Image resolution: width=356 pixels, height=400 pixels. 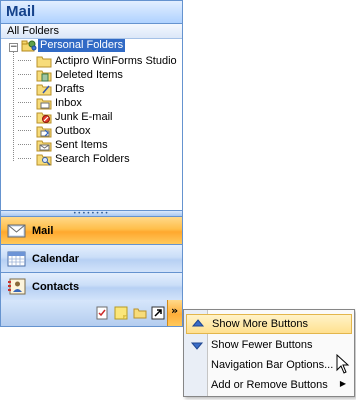 I want to click on tree-item-label: Sent Items, so click(x=81, y=145).